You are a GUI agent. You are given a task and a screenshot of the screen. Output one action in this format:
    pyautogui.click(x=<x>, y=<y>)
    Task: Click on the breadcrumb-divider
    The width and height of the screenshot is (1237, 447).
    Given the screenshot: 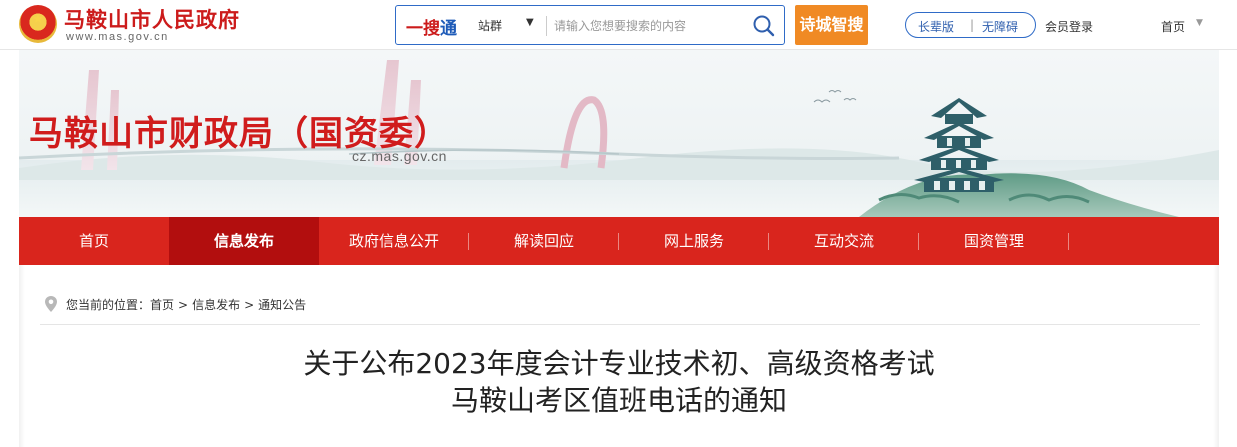 What is the action you would take?
    pyautogui.click(x=620, y=324)
    